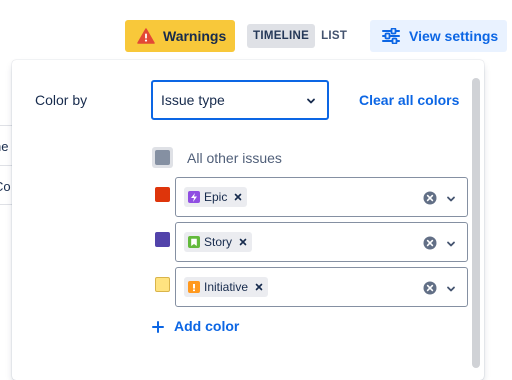 The height and width of the screenshot is (380, 512). What do you see at coordinates (321, 287) in the screenshot?
I see `issue-type-select: Initiative` at bounding box center [321, 287].